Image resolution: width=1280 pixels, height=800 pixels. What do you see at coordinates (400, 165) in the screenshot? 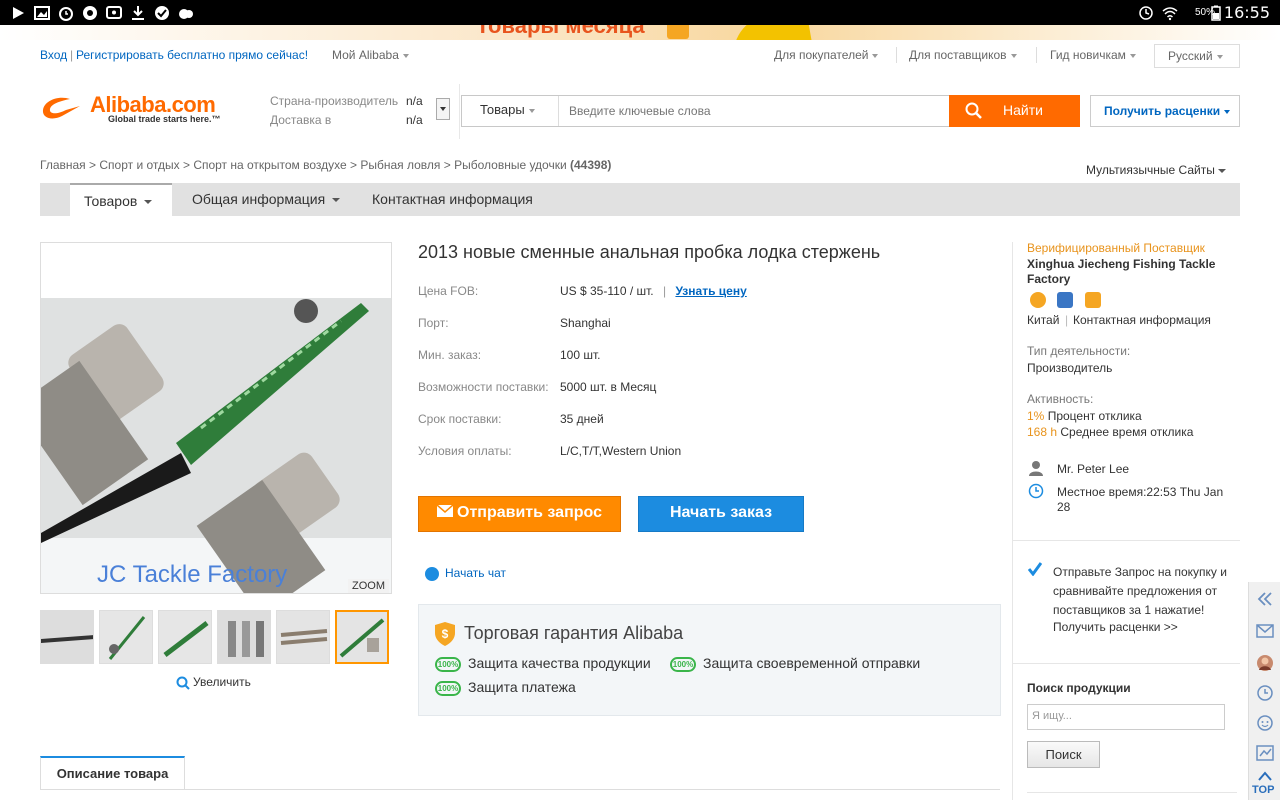
I see `breadcrumb-fishing: Рыбная ловля` at bounding box center [400, 165].